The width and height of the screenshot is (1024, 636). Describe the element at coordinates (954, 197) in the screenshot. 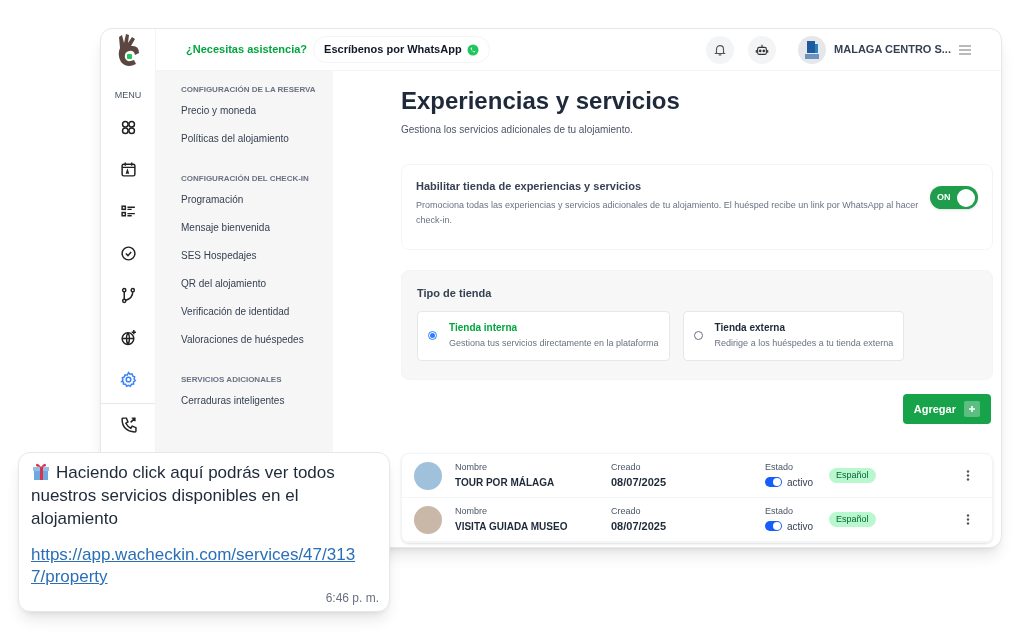

I see `toggle-switch: ON` at that location.